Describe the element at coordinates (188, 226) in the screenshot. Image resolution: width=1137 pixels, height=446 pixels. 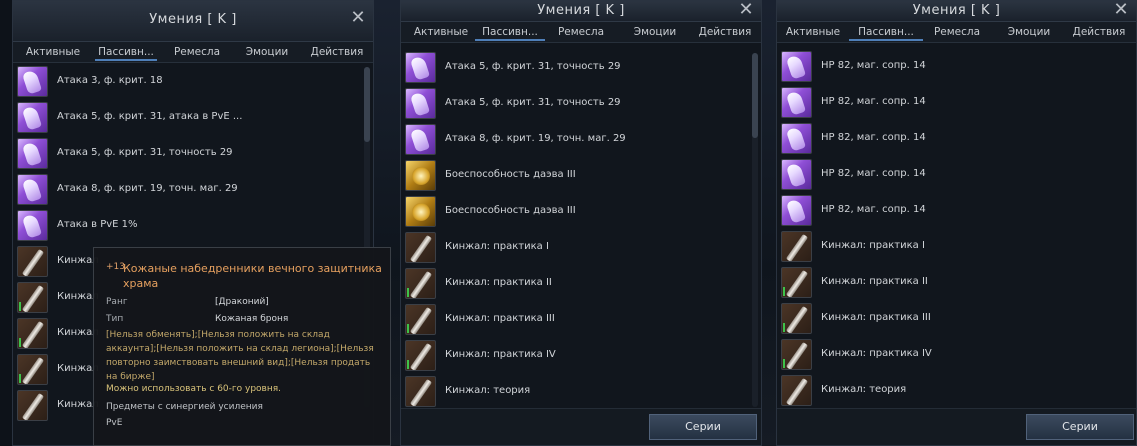
I see `list-item: Атака в PvE 1%` at that location.